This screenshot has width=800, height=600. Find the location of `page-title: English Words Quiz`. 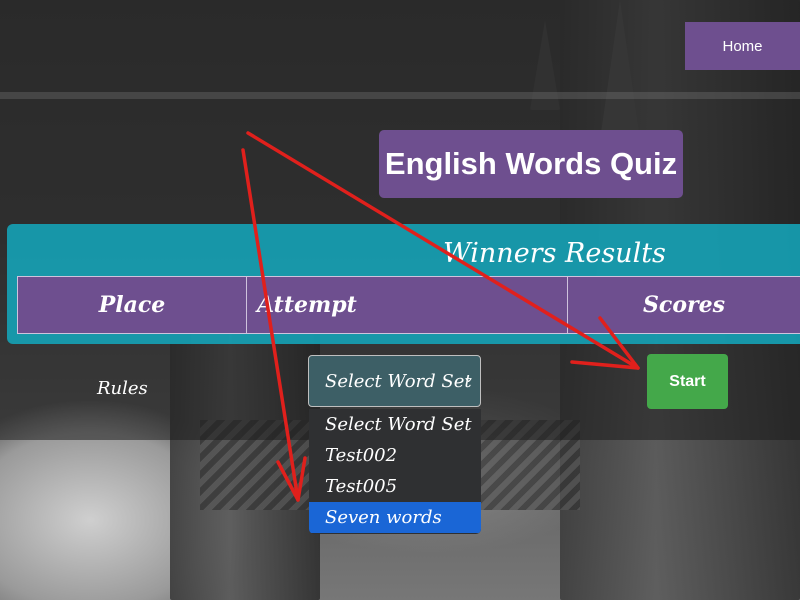

page-title: English Words Quiz is located at coordinates (531, 164).